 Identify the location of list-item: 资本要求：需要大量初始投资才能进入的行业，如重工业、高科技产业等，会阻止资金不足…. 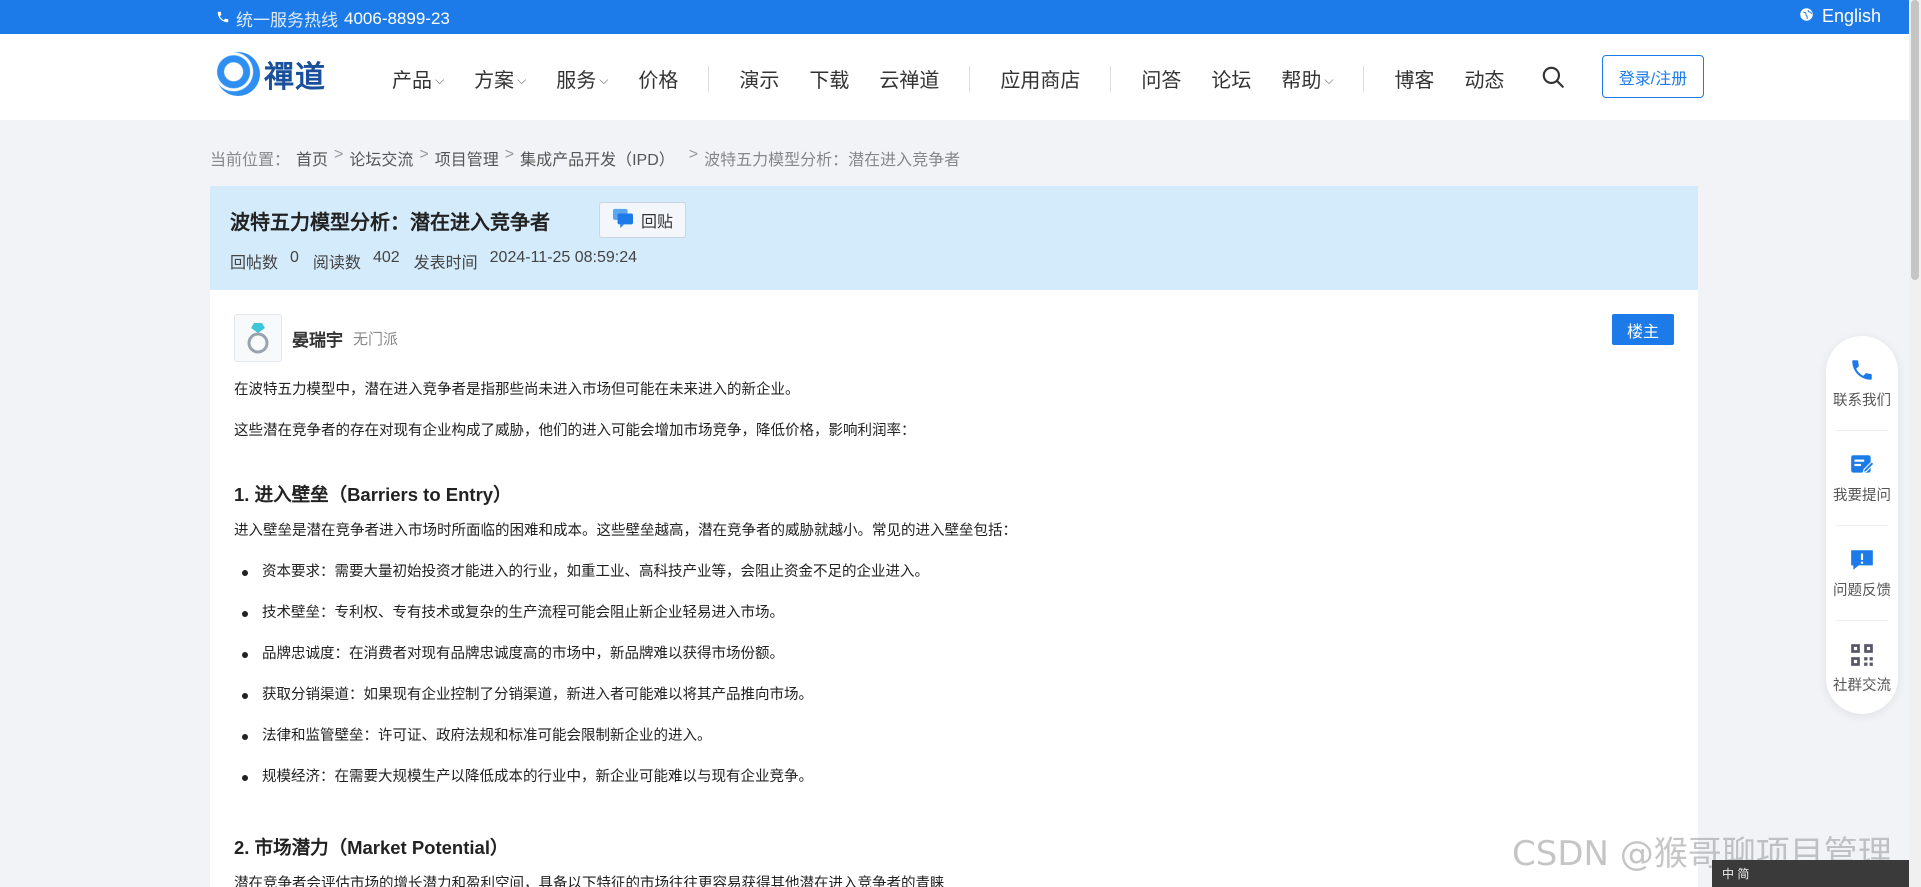
(581, 573).